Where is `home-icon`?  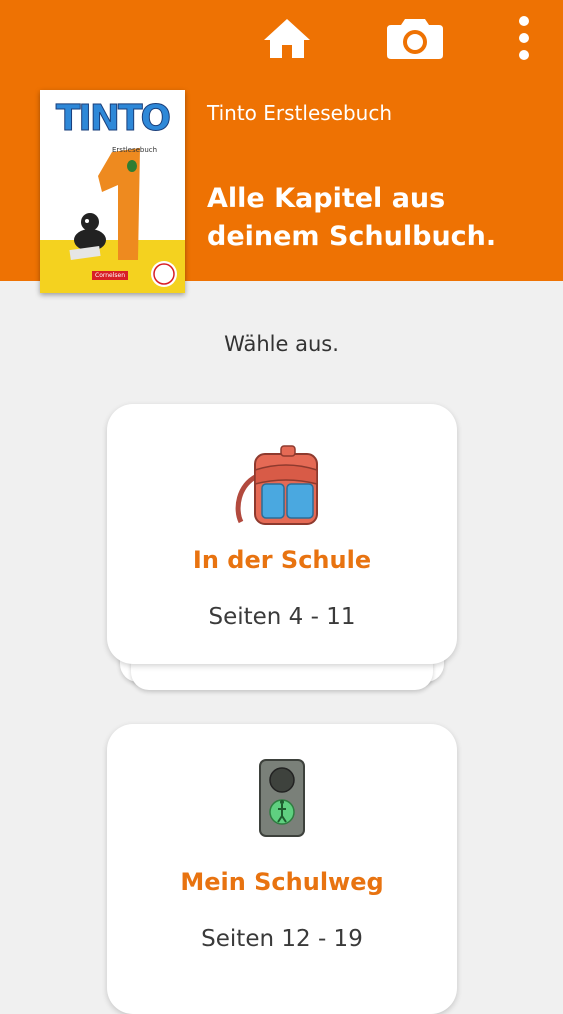 home-icon is located at coordinates (287, 38).